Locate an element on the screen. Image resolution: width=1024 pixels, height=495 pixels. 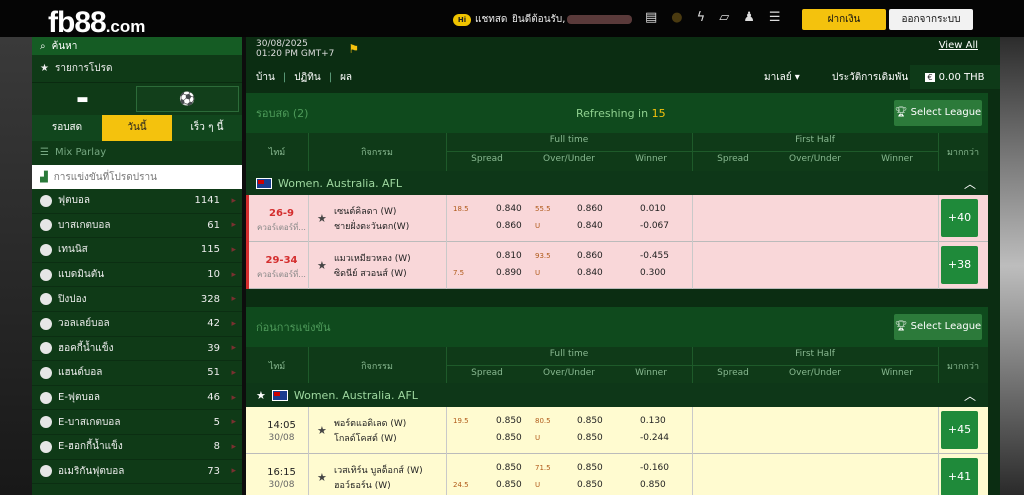
spread-odds-away: 0.890 is located at coordinates (509, 273).